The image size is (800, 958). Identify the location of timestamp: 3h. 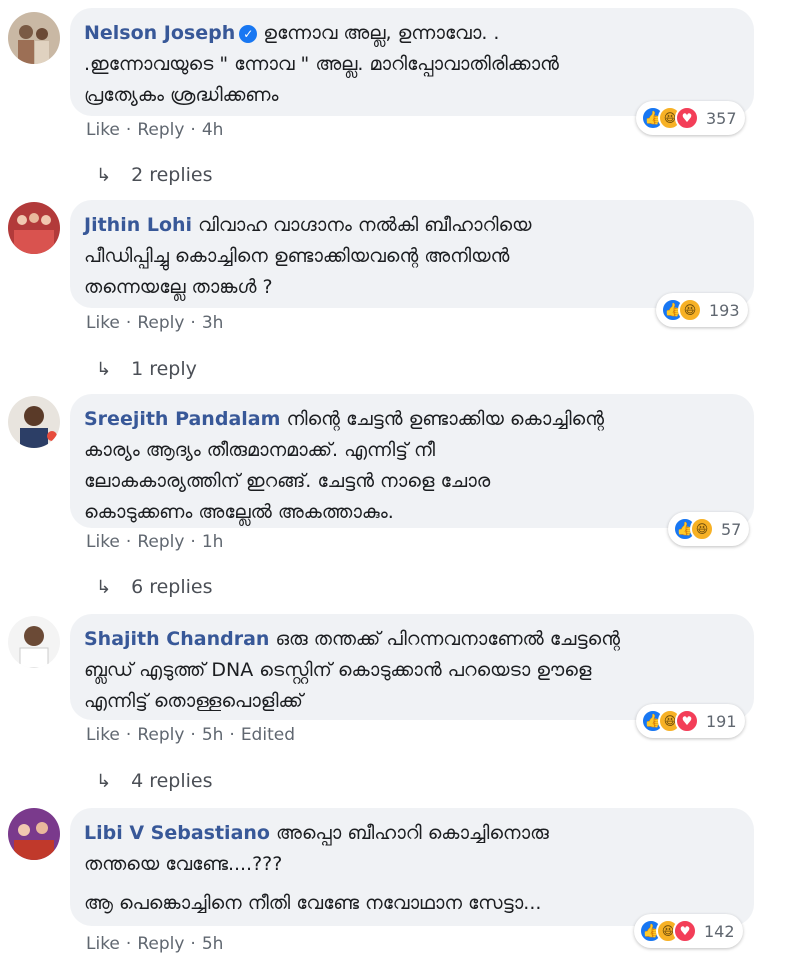
(213, 323).